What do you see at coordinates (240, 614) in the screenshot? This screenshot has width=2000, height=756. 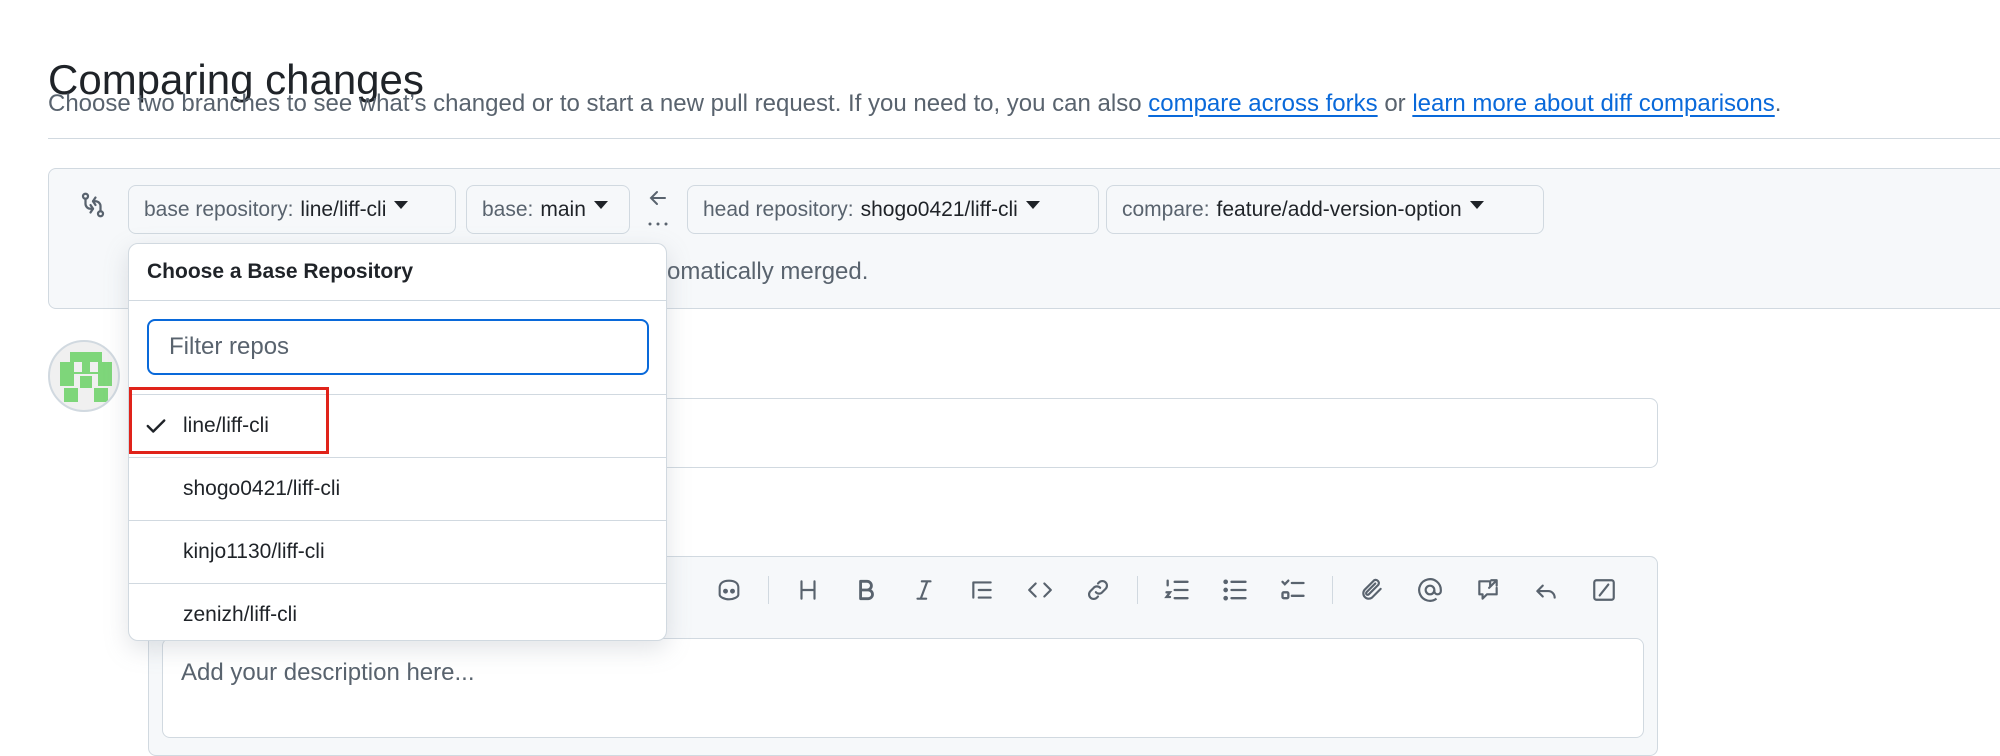 I see `repo-option-label: zenizh/liff-cli` at bounding box center [240, 614].